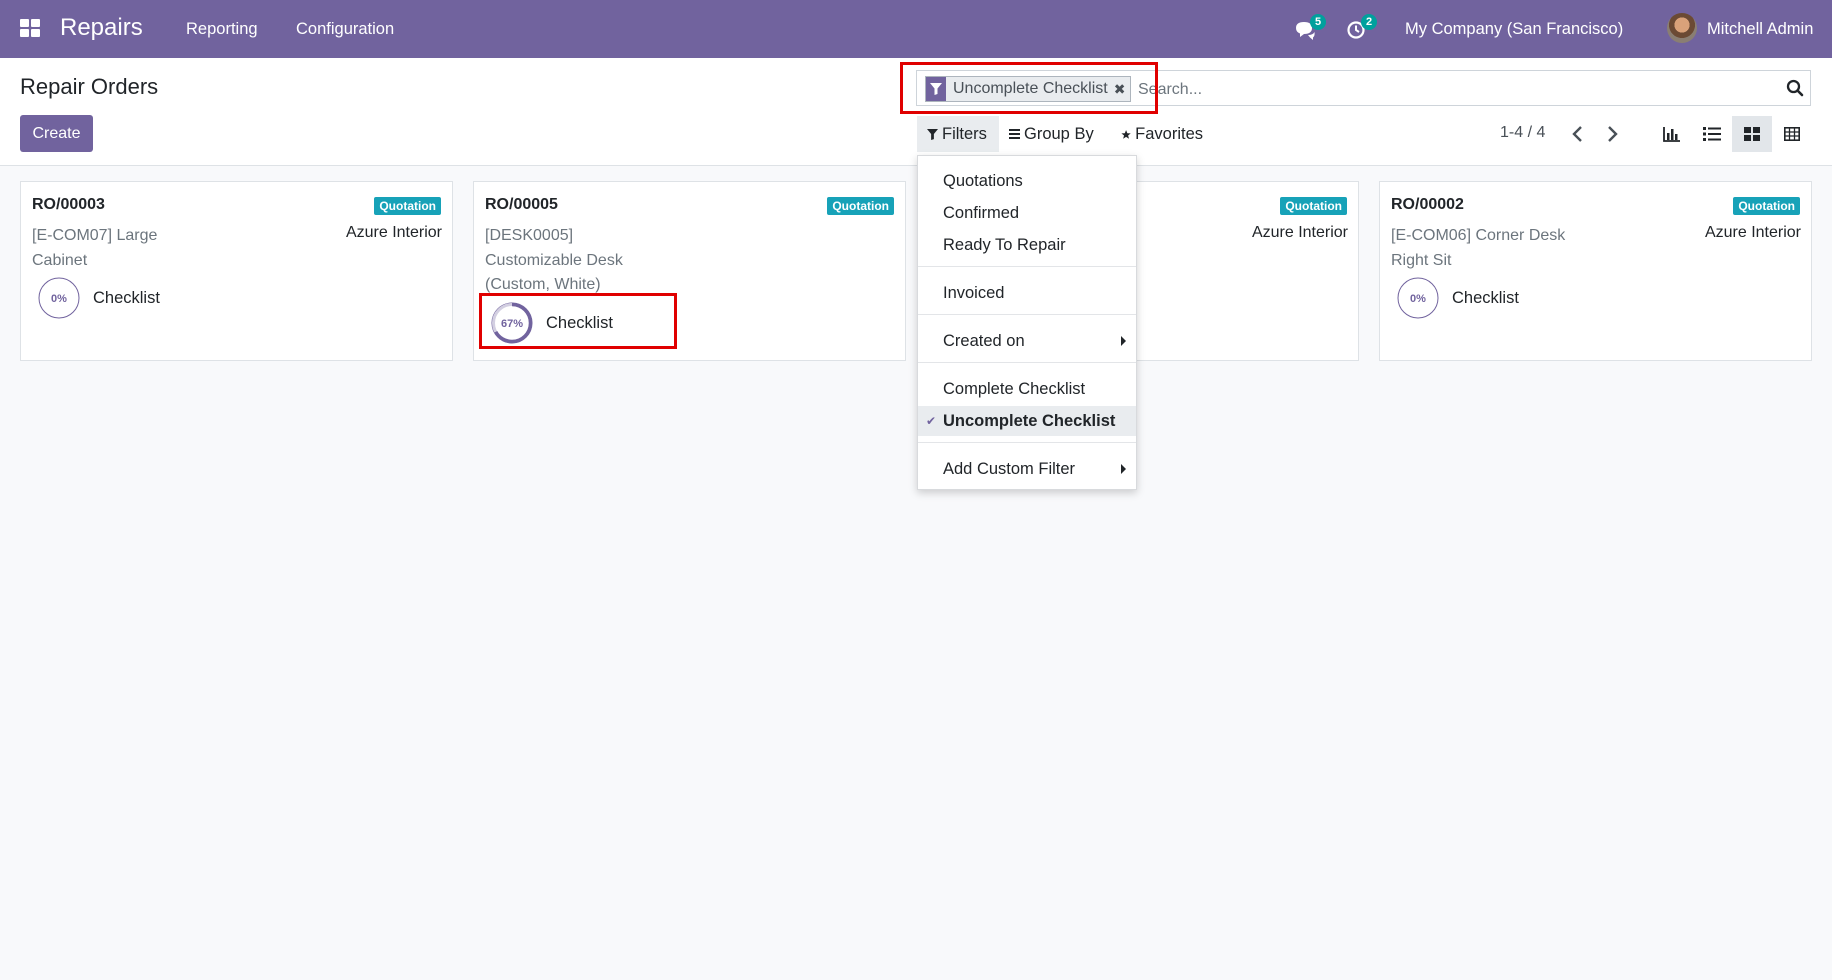 This screenshot has width=1832, height=980. What do you see at coordinates (122, 248) in the screenshot?
I see `product-name: [E-COM07] Large Cabinet` at bounding box center [122, 248].